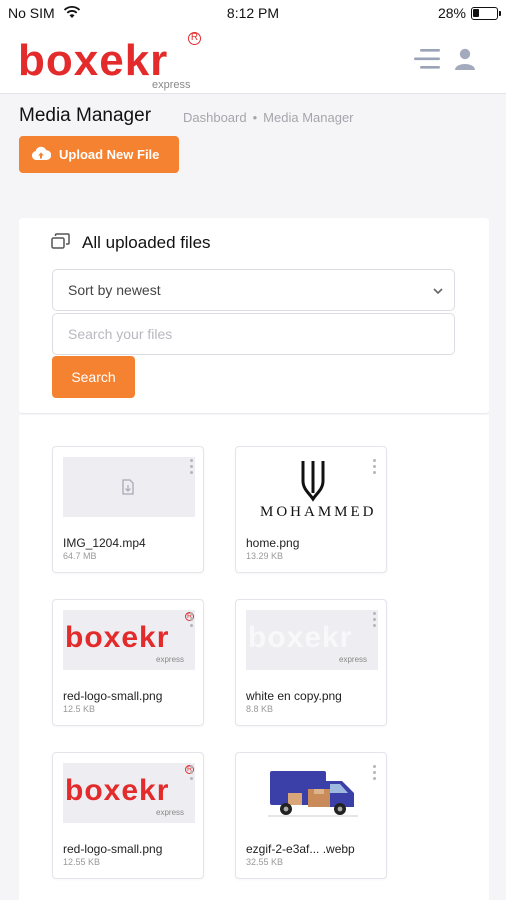  What do you see at coordinates (61, 243) in the screenshot?
I see `files-stack-icon` at bounding box center [61, 243].